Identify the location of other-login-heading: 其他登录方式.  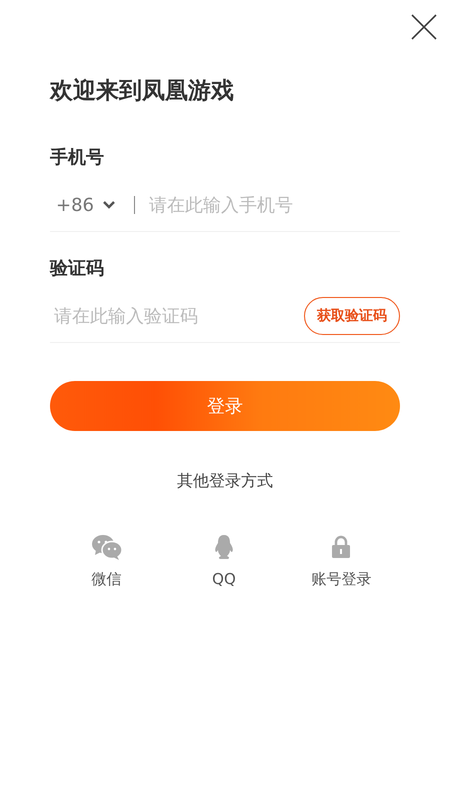
(225, 481).